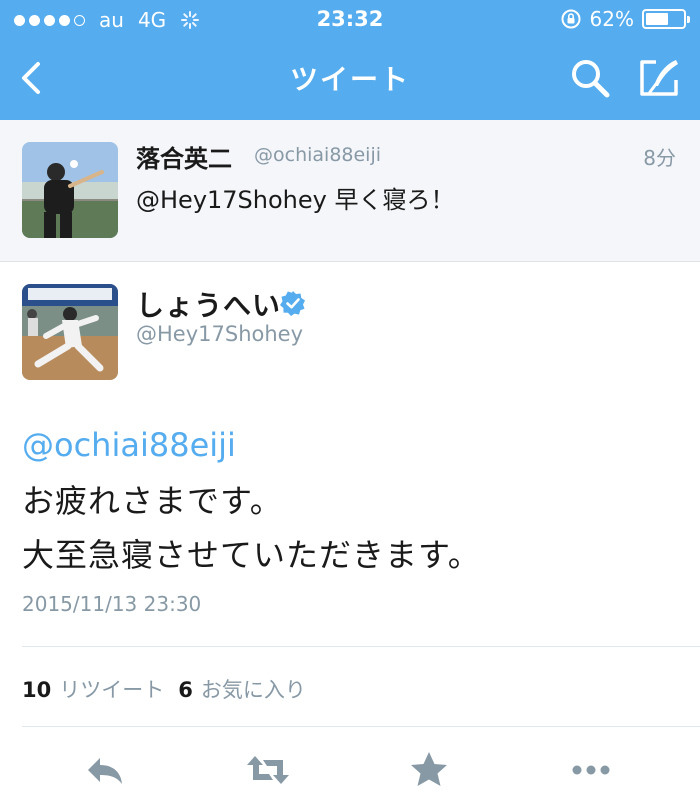 The image size is (700, 808). What do you see at coordinates (350, 20) in the screenshot?
I see `status-bar: au 4G 23:32 62%` at bounding box center [350, 20].